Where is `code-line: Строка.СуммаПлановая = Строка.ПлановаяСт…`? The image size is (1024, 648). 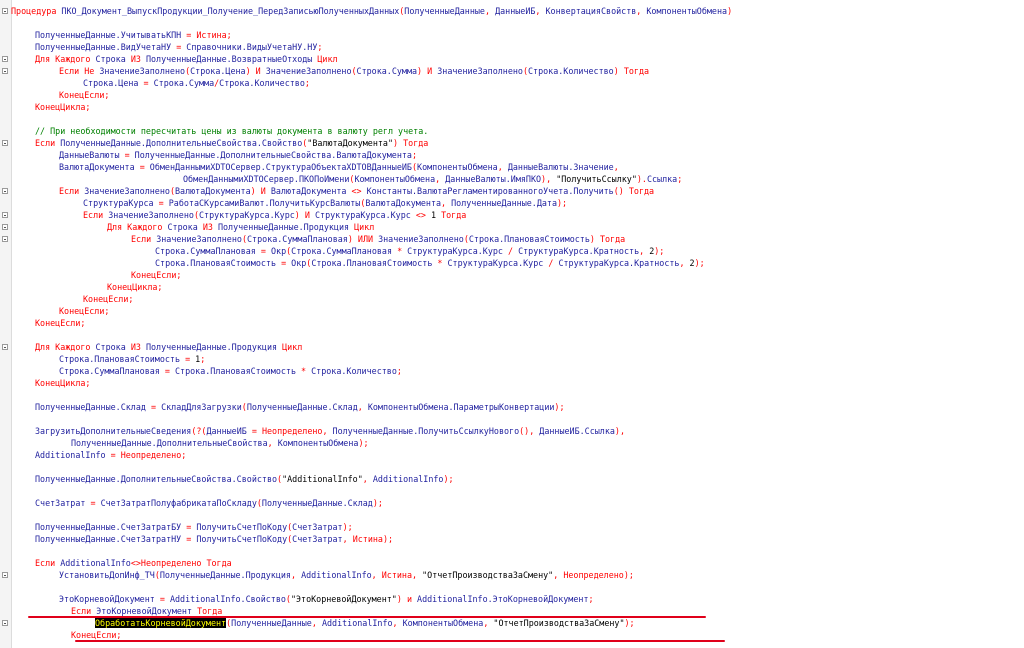
code-line: Строка.СуммаПлановая = Строка.ПлановаяСт… is located at coordinates (230, 371).